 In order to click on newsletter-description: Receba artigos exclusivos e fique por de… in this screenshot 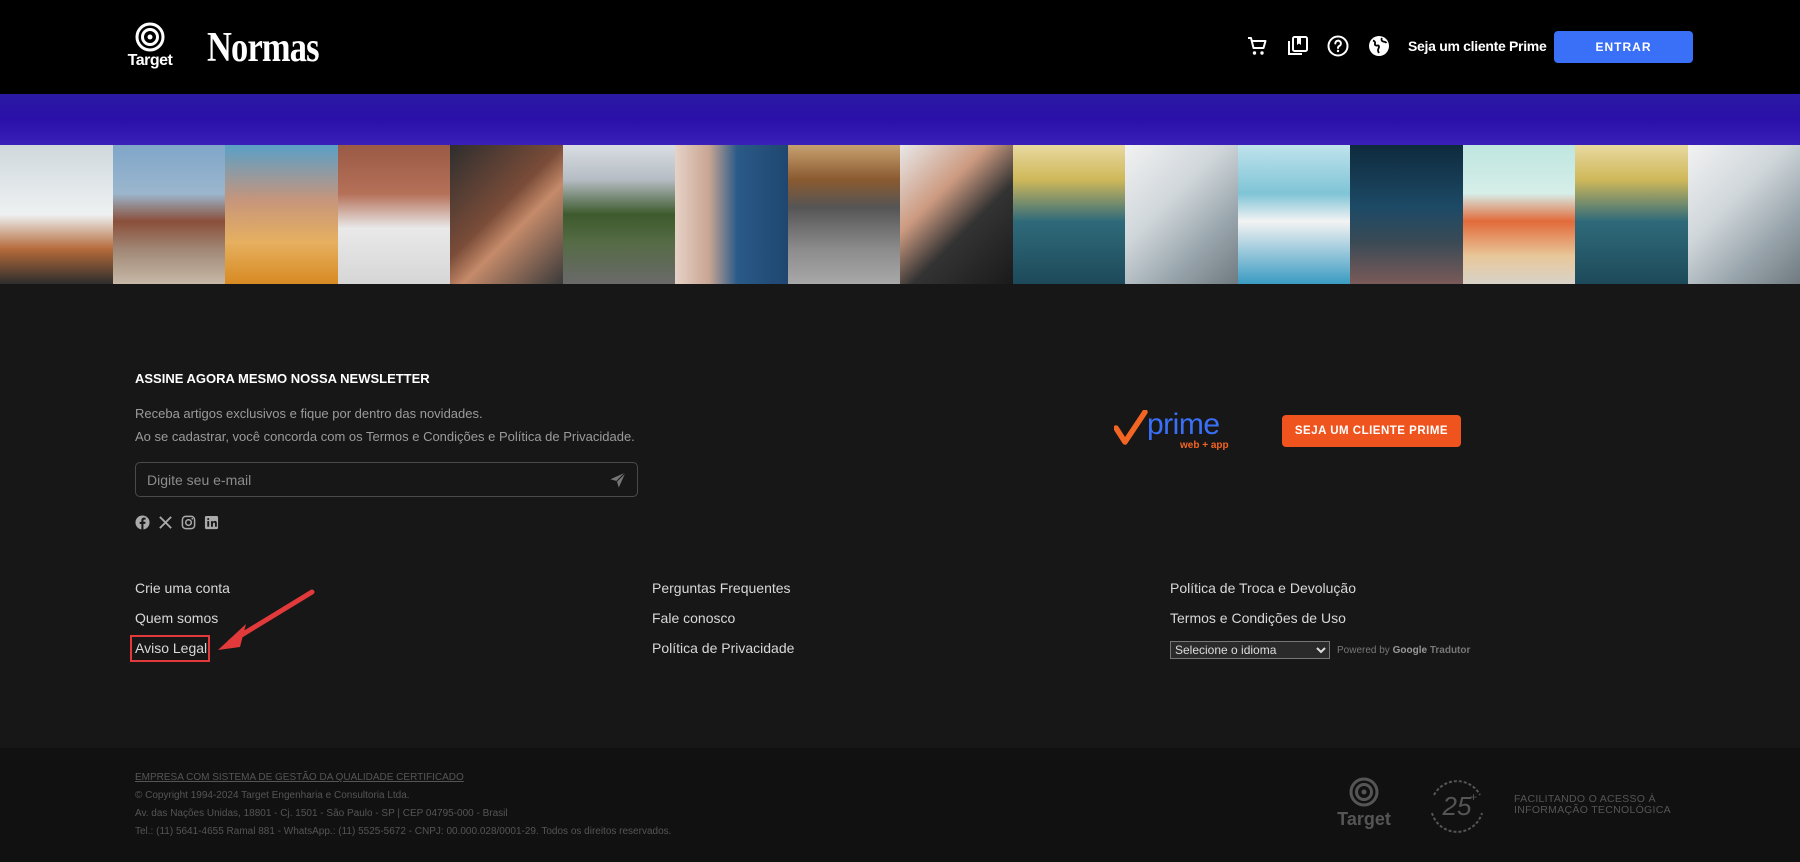, I will do `click(309, 413)`.